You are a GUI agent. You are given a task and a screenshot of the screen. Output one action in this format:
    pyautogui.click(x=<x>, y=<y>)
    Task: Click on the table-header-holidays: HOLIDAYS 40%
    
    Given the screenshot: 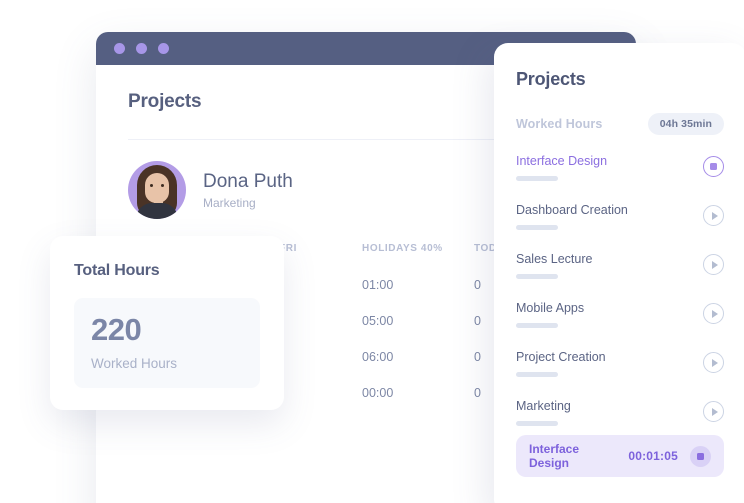 What is the action you would take?
    pyautogui.click(x=402, y=248)
    